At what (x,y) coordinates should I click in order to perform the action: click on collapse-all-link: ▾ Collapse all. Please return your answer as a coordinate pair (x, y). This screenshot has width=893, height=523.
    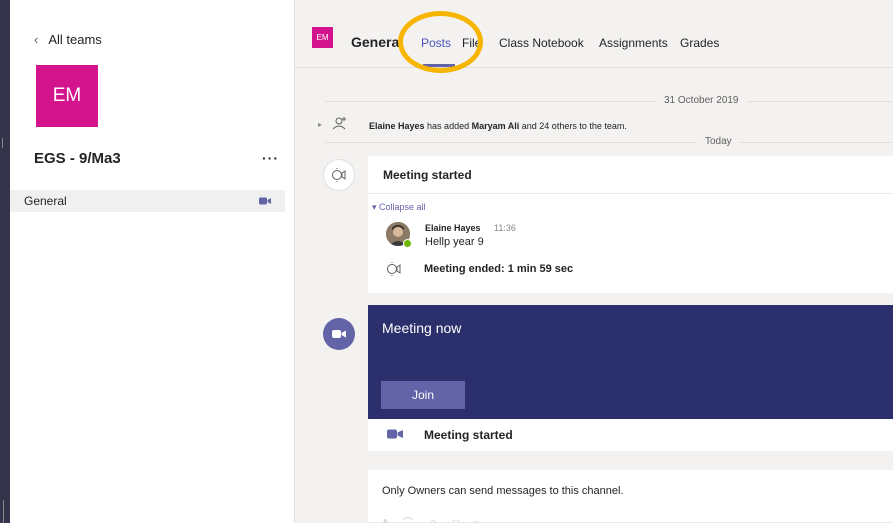
    Looking at the image, I should click on (399, 207).